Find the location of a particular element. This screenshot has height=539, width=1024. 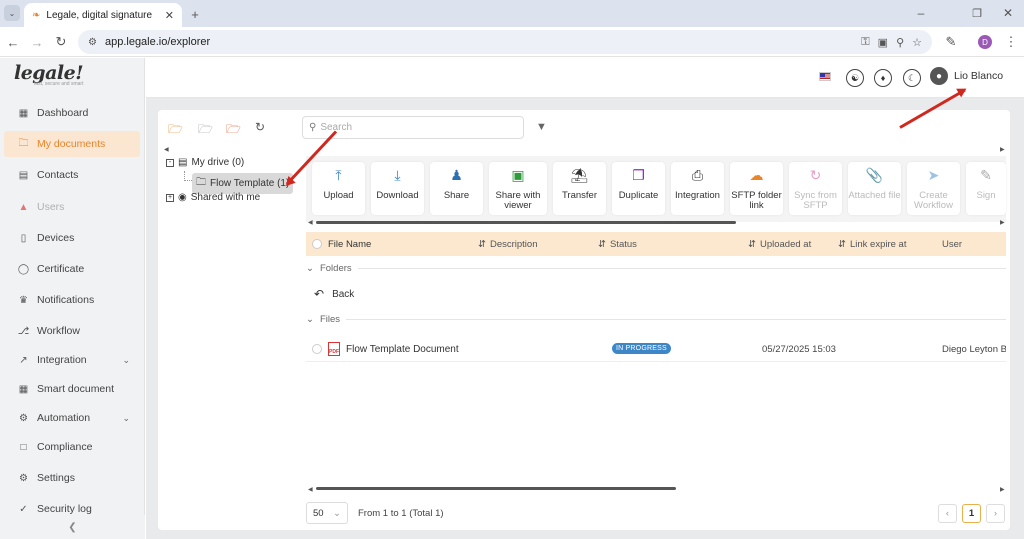

toolbar-scrollbar is located at coordinates (526, 222).